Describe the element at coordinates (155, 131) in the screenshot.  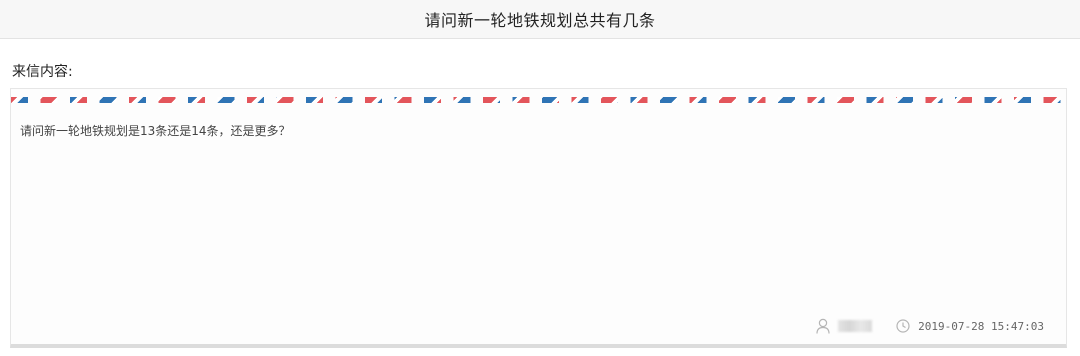
I see `letter-body: 请问新一轮地铁规划是13条还是14条，还是更多？` at that location.